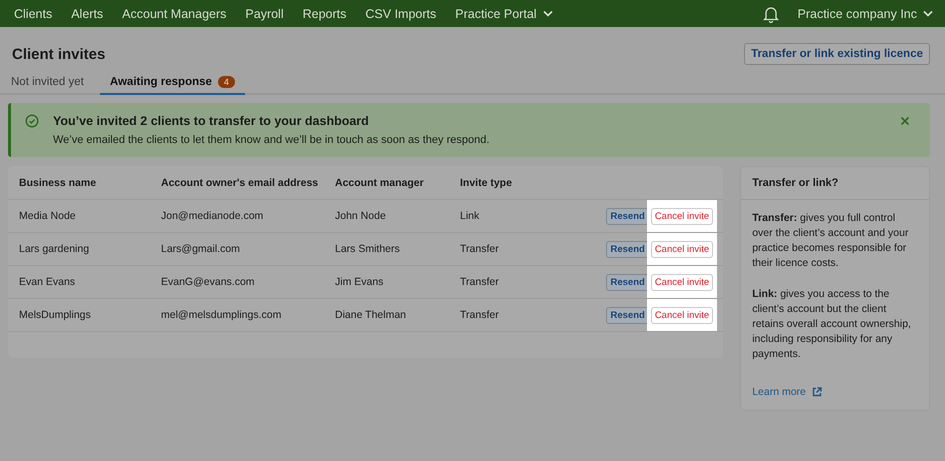  I want to click on nav-link: Reports, so click(324, 13).